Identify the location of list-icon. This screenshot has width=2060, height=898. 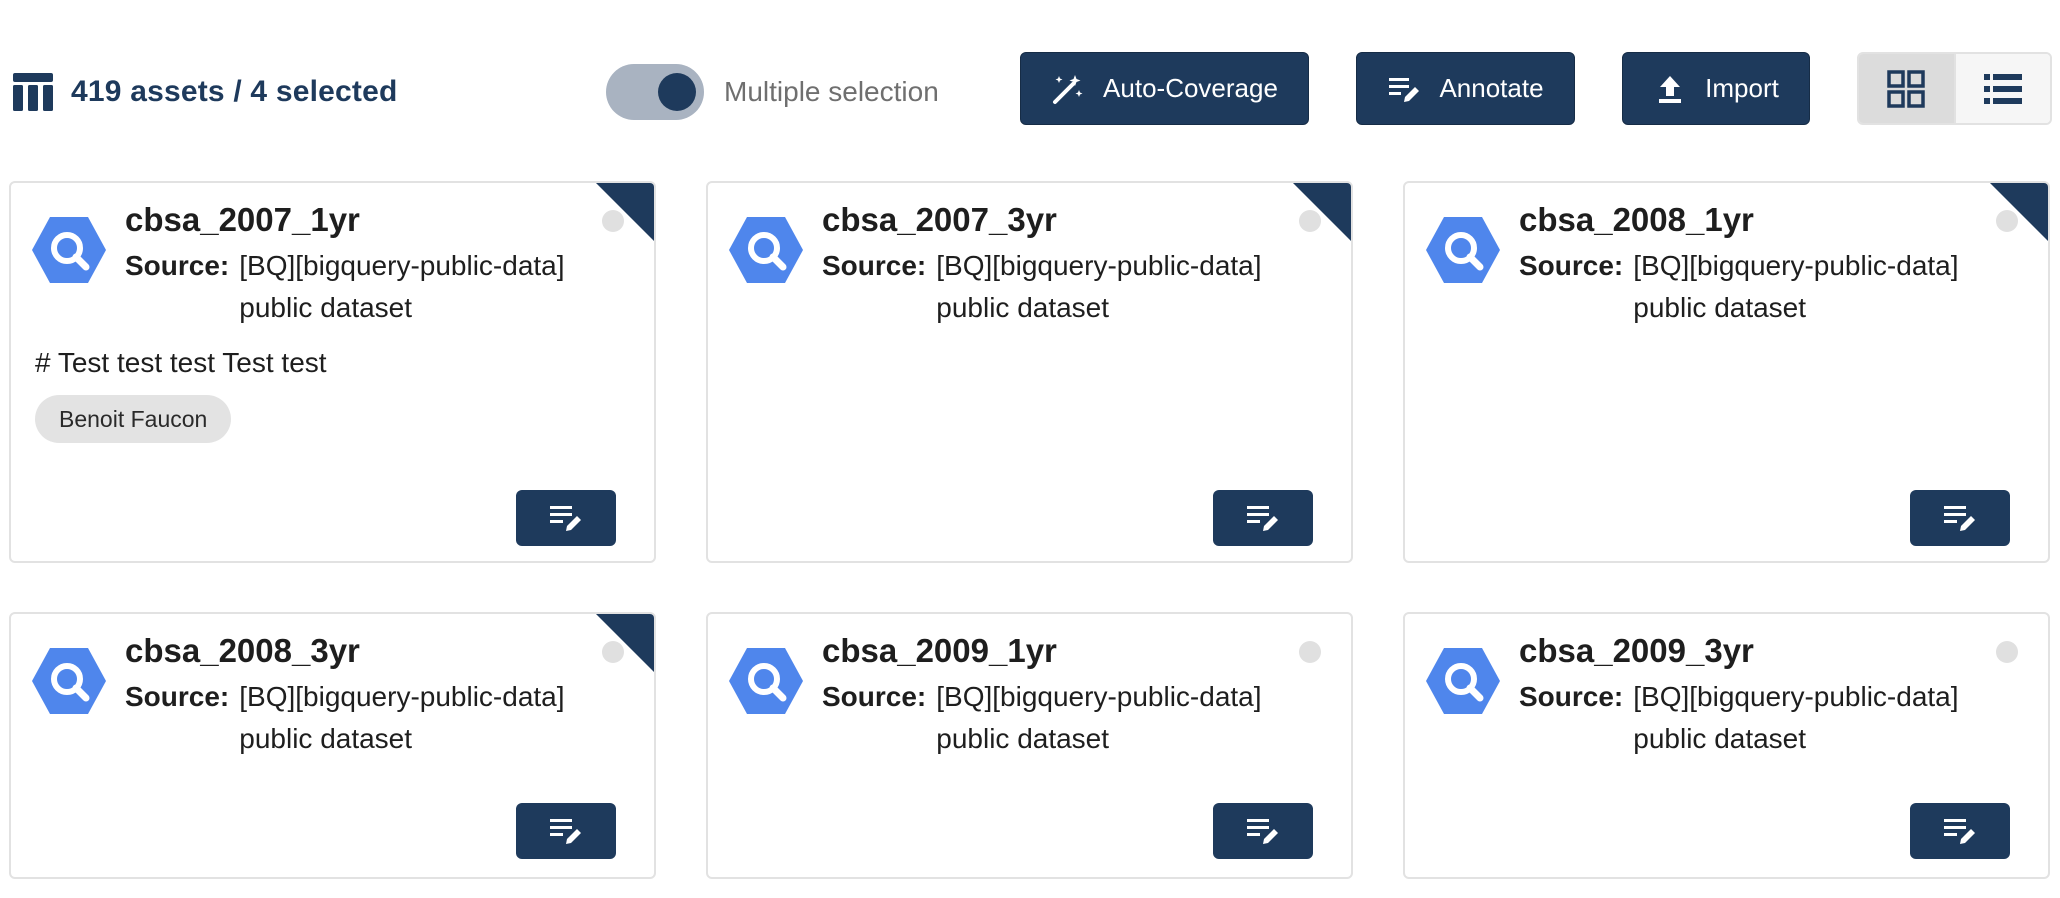
(2002, 89).